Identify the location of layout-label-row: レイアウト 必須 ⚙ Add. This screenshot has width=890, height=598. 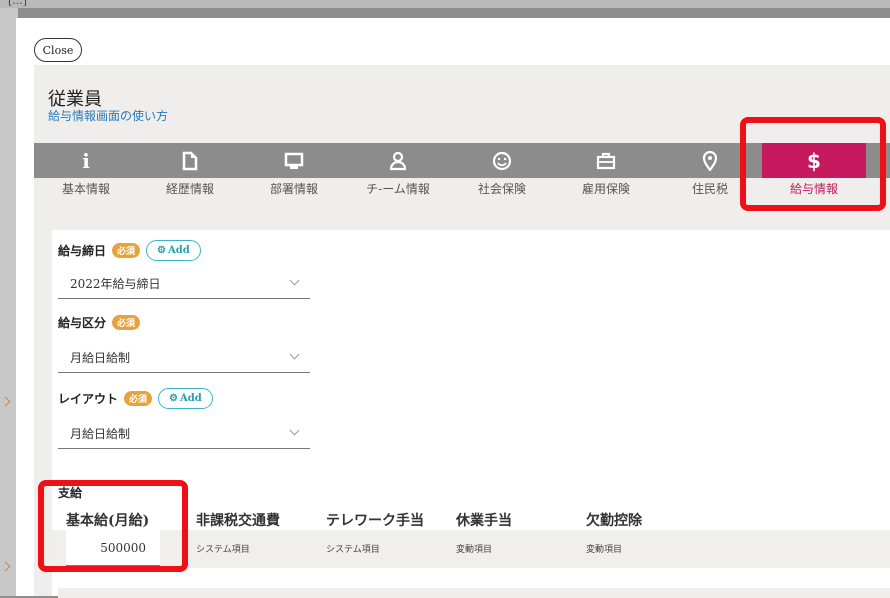
(135, 398).